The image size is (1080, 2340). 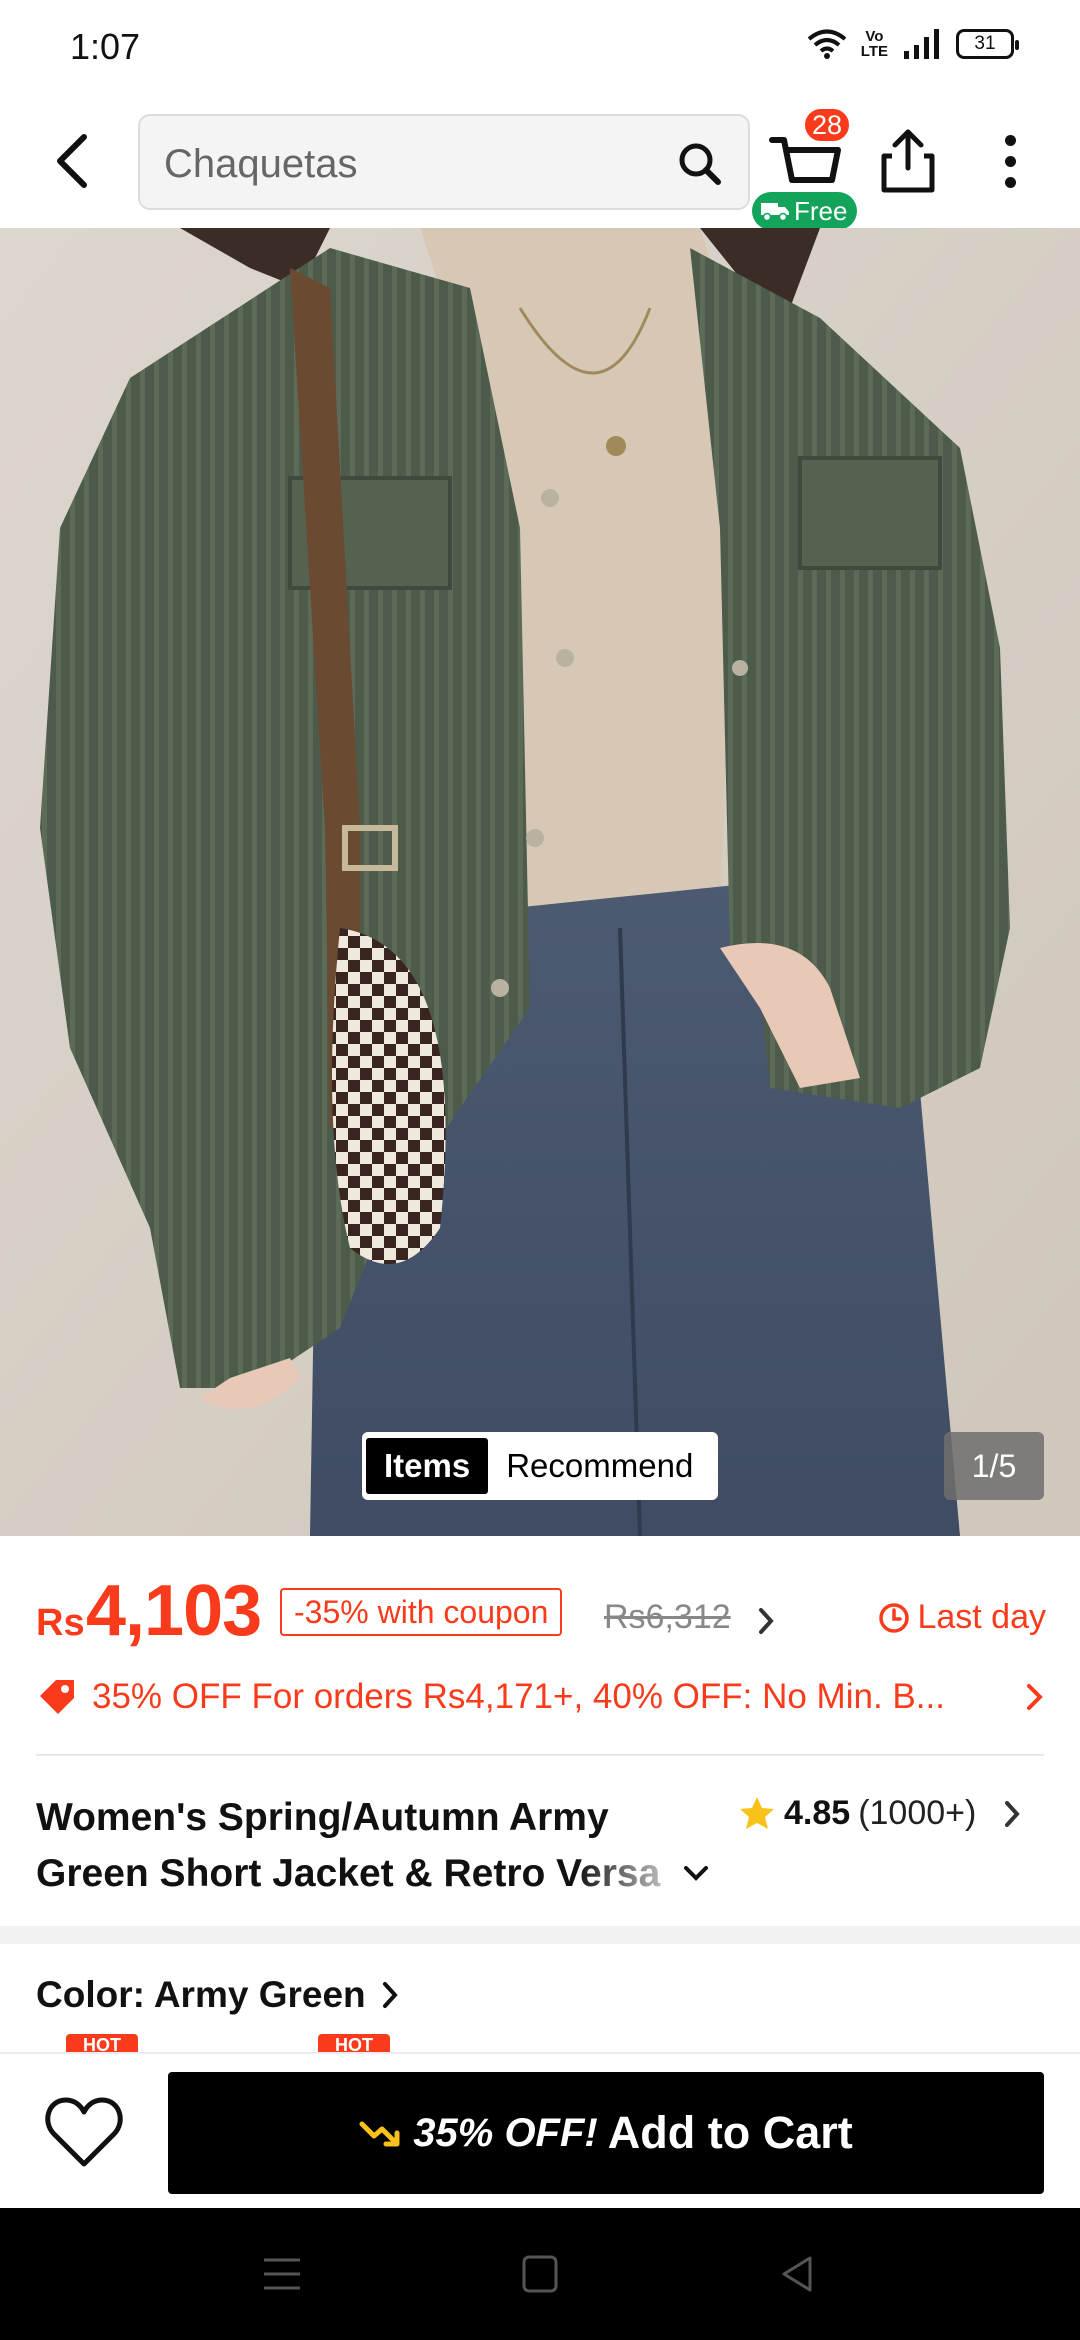 What do you see at coordinates (805, 211) in the screenshot?
I see `free-shipping-badge: Free` at bounding box center [805, 211].